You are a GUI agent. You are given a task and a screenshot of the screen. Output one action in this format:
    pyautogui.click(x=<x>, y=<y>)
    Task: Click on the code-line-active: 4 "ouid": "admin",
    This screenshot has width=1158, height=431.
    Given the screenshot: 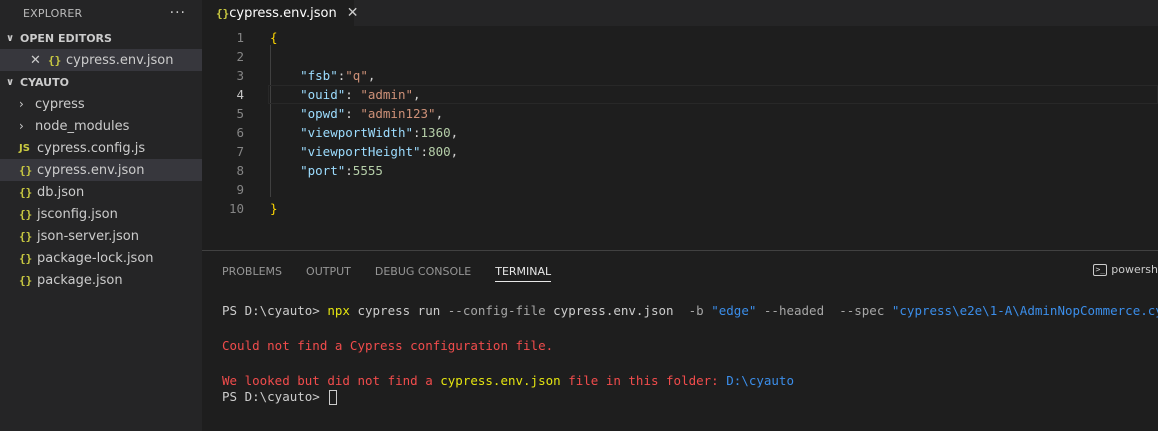 What is the action you would take?
    pyautogui.click(x=680, y=94)
    